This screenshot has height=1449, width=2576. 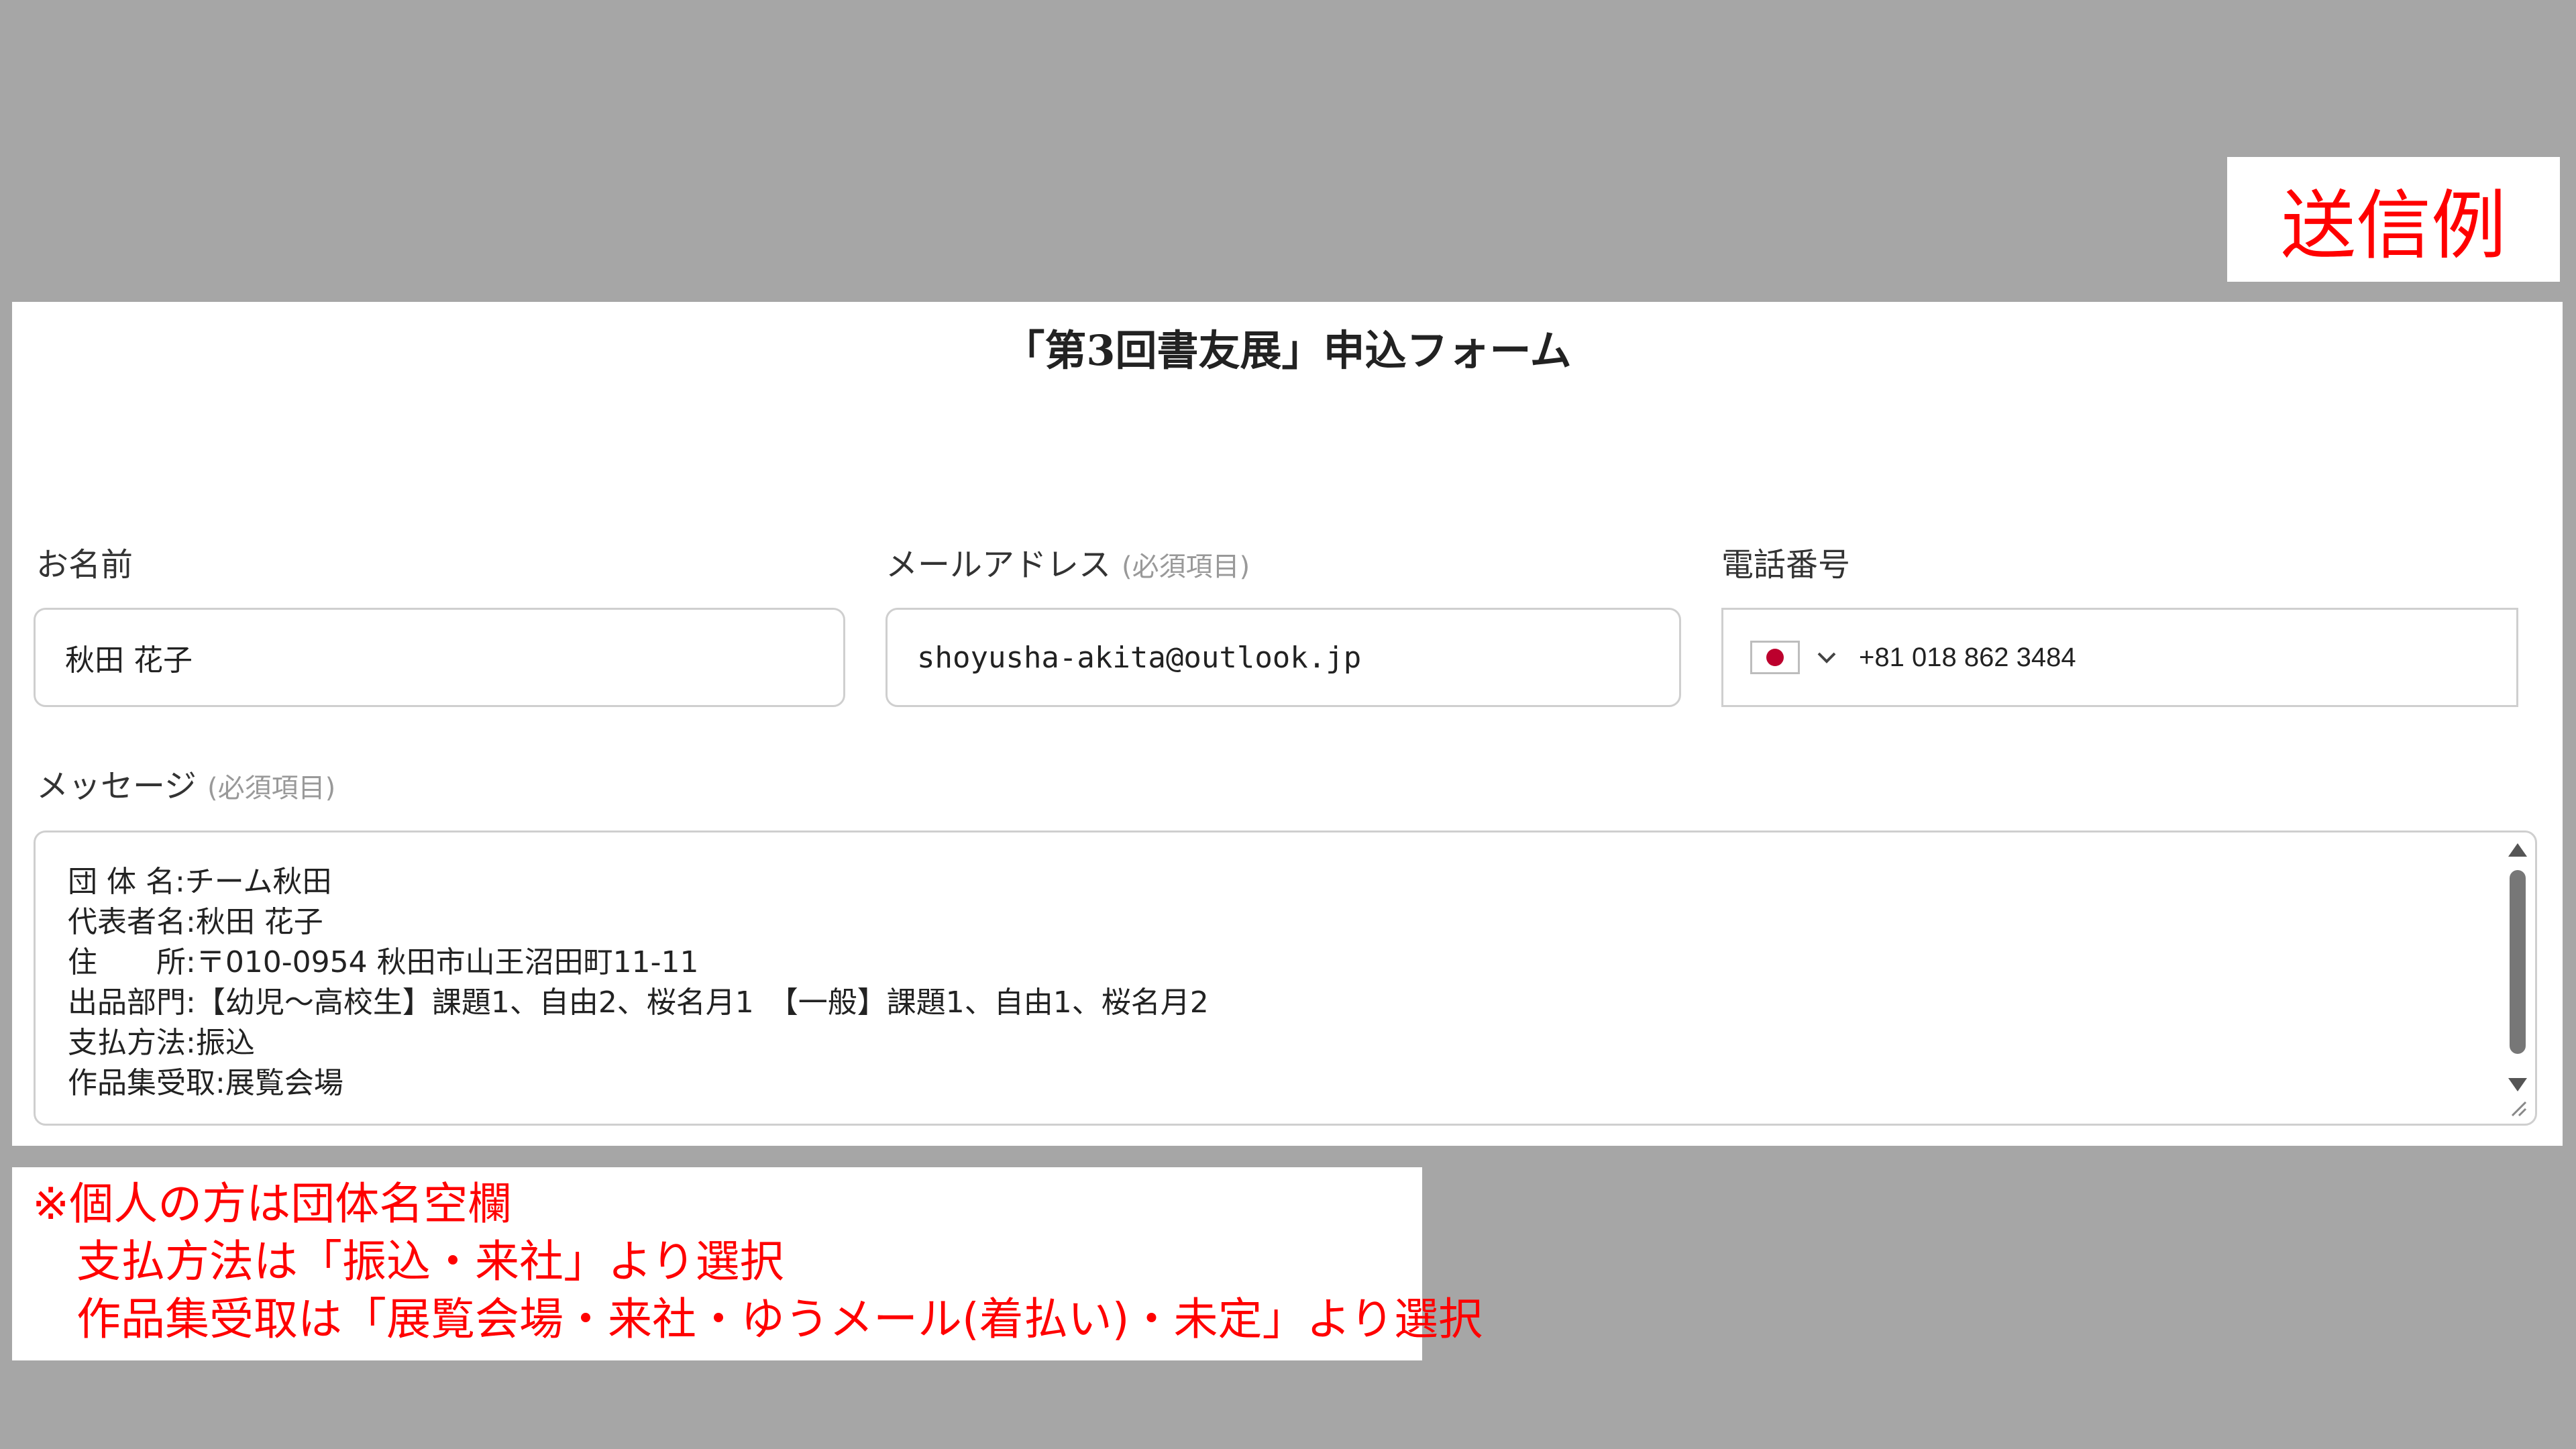 What do you see at coordinates (1786, 565) in the screenshot?
I see `phone-label: 電話番号` at bounding box center [1786, 565].